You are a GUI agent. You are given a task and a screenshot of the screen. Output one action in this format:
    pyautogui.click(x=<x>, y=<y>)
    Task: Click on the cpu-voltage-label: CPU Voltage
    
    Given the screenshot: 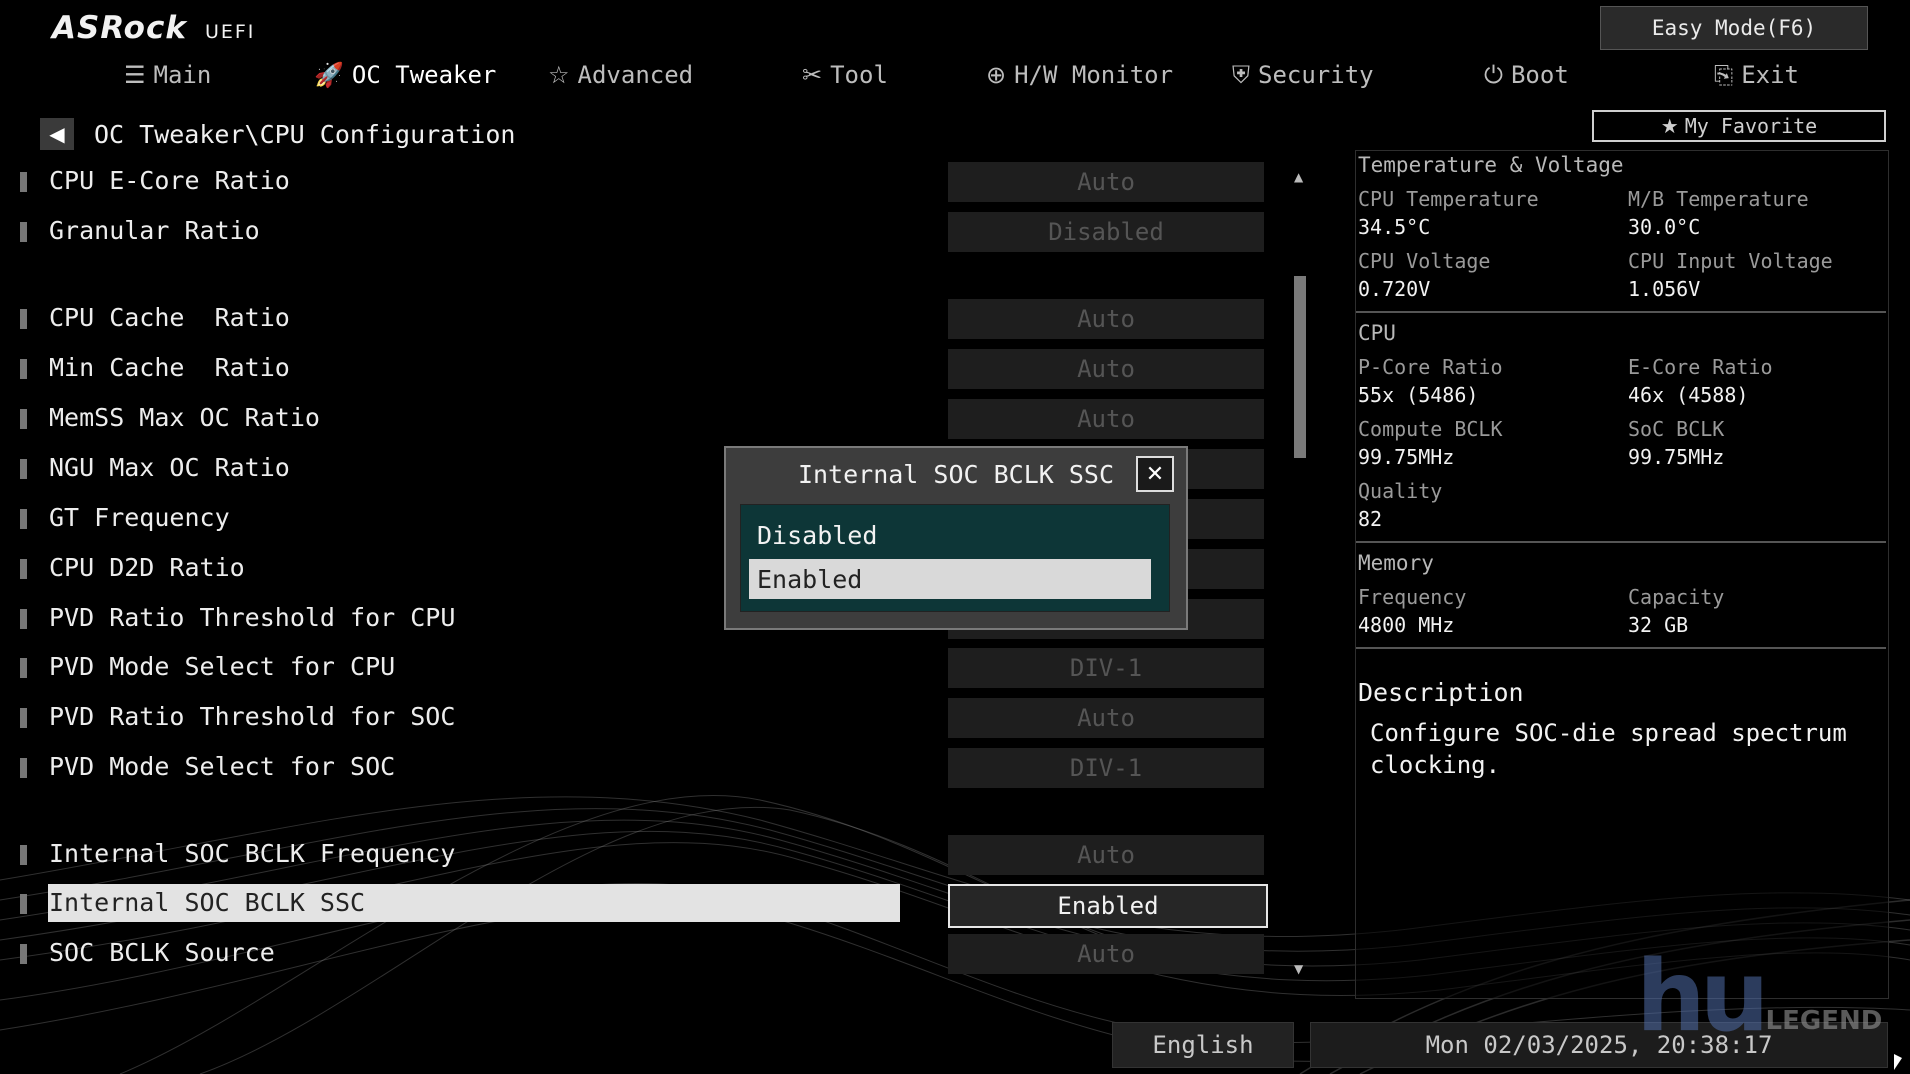 What is the action you would take?
    pyautogui.click(x=1424, y=261)
    